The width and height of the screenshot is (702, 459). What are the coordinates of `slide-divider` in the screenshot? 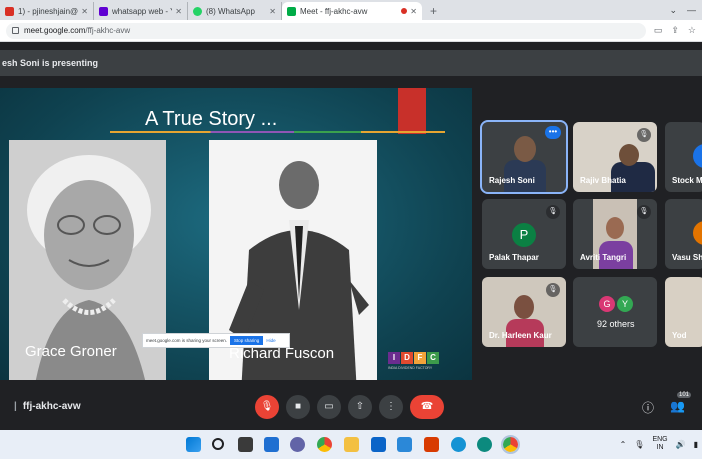 It's located at (277, 132).